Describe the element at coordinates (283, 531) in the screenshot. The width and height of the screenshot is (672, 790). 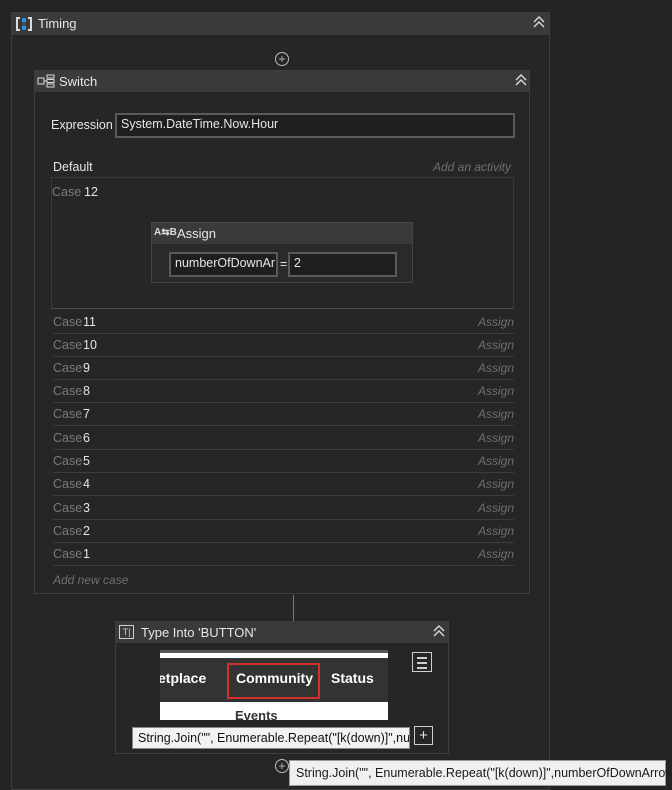
I see `case-row: Case 2 Assign` at that location.